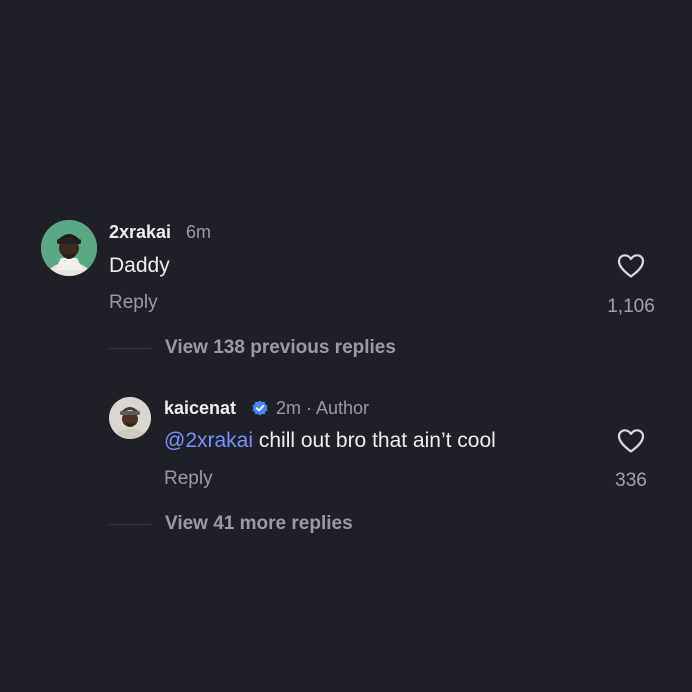  Describe the element at coordinates (208, 440) in the screenshot. I see `user-mention-link: @2xrakai` at that location.